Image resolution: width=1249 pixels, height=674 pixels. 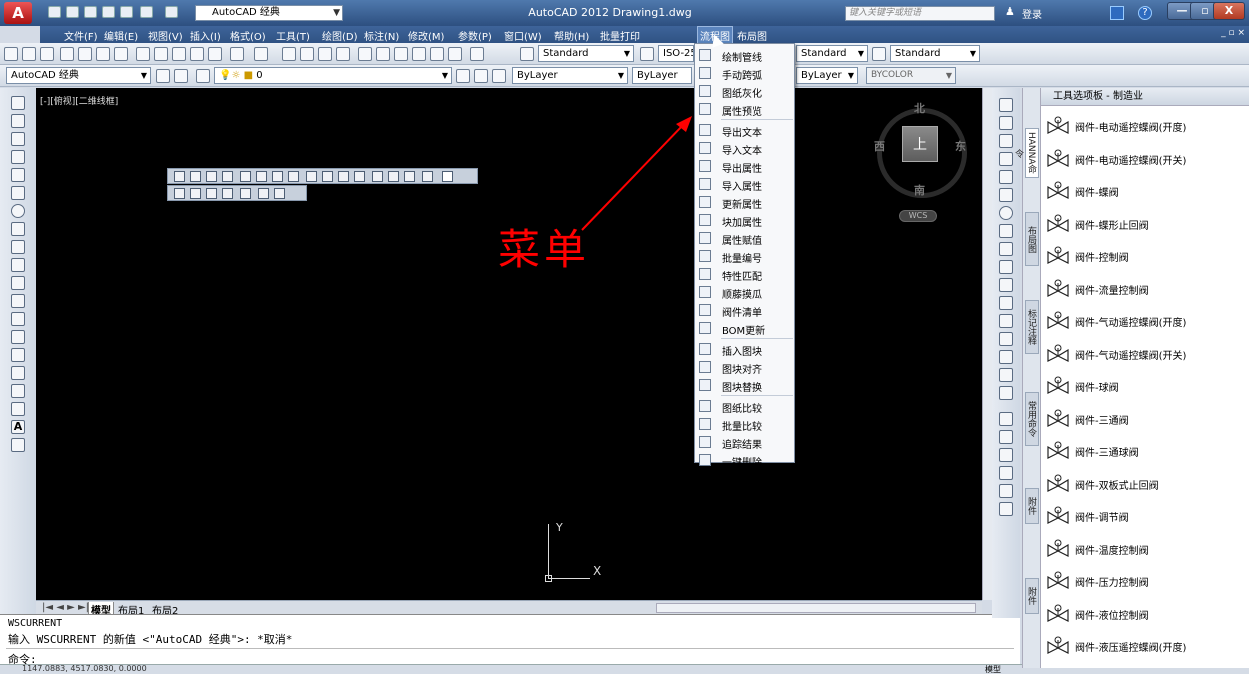 I want to click on palette-tab-annotation: 标记注释, so click(x=1032, y=327).